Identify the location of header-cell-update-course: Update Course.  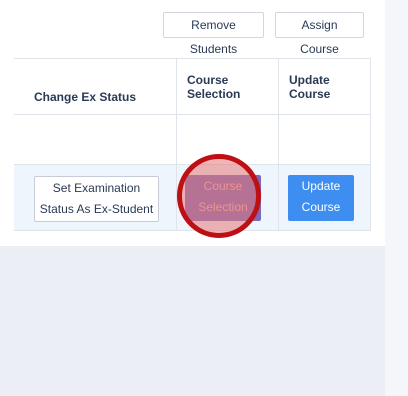
(324, 86).